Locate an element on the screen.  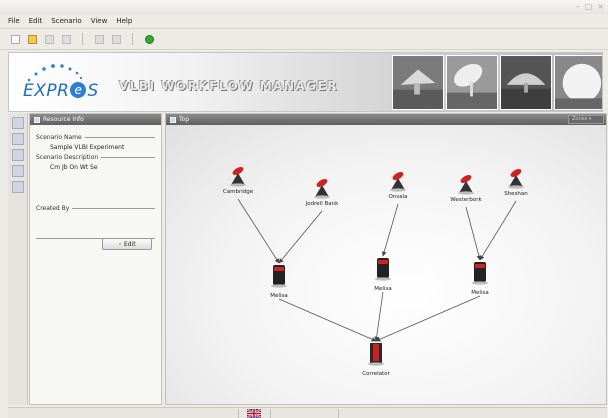
scenario-desc-label: Scenario Description is located at coordinates (67, 157).